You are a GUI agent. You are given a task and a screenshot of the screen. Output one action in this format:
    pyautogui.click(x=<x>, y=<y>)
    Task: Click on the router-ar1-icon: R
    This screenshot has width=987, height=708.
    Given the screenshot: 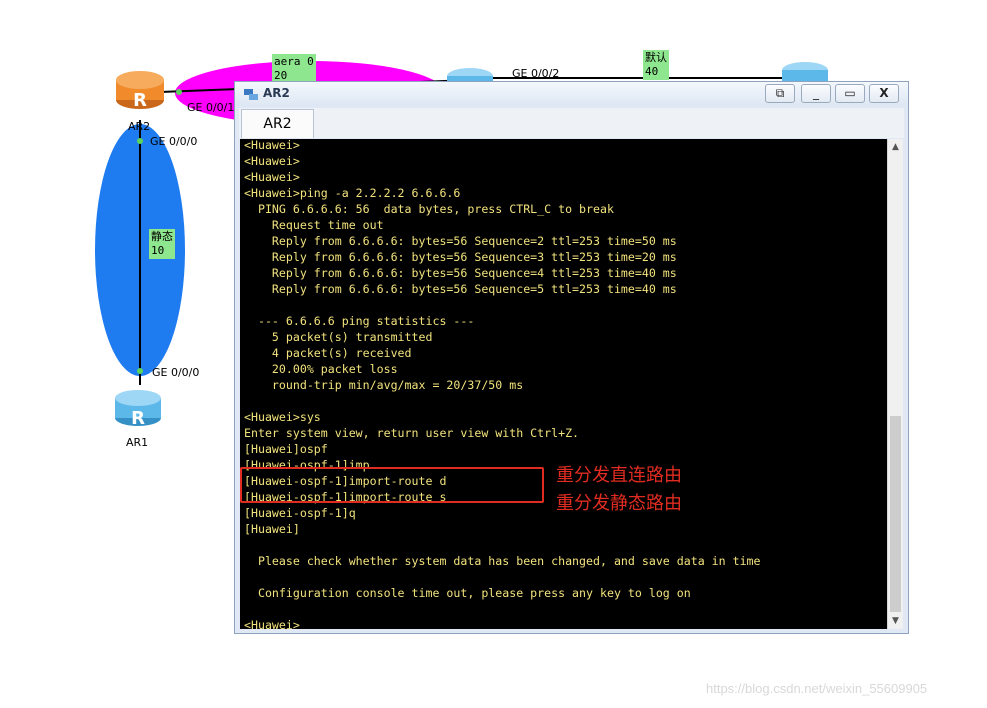 What is the action you would take?
    pyautogui.click(x=138, y=409)
    